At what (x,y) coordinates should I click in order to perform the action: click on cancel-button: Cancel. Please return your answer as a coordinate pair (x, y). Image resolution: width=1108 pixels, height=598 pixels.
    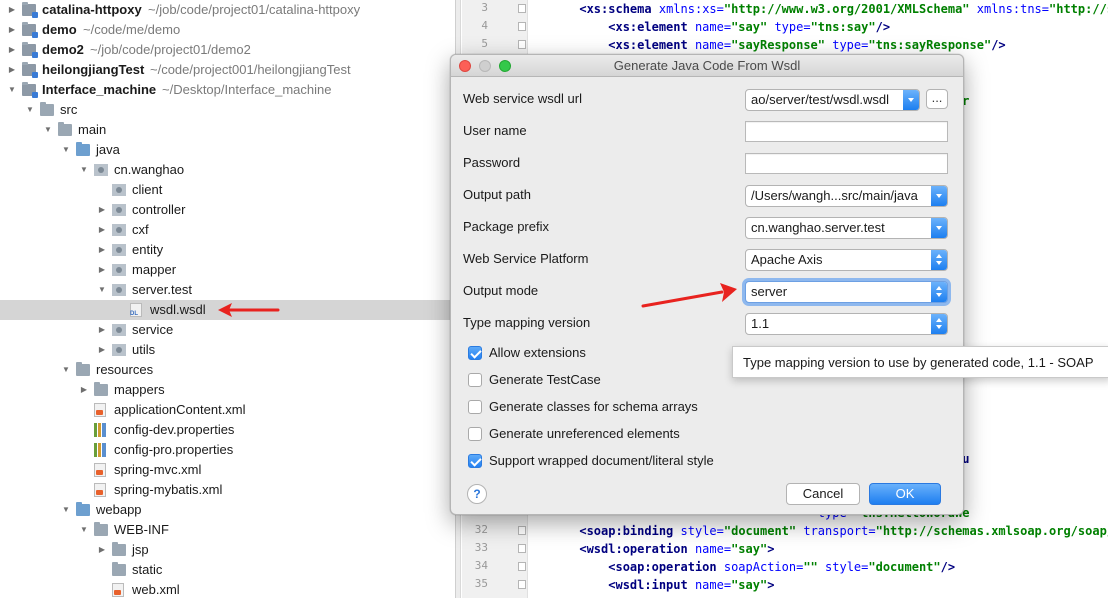
    Looking at the image, I should click on (823, 494).